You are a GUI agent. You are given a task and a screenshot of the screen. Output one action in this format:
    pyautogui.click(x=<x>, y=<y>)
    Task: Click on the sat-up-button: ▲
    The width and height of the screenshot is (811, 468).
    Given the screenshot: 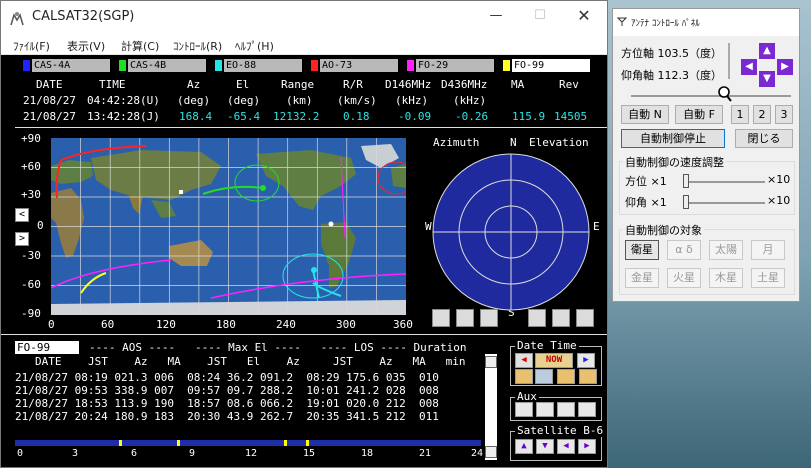 What is the action you would take?
    pyautogui.click(x=524, y=446)
    